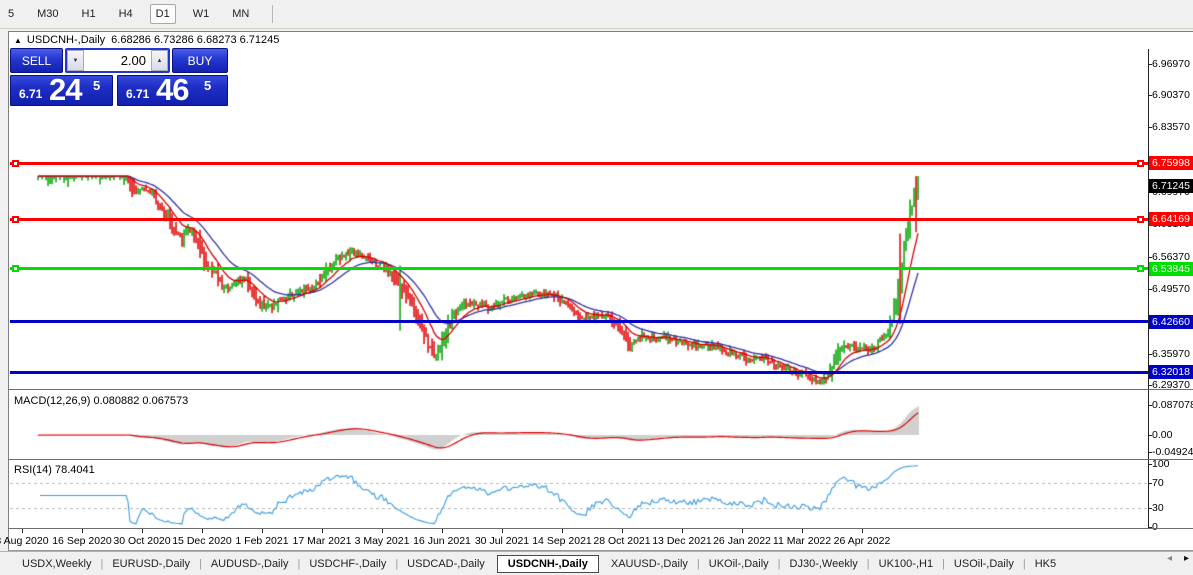 The height and width of the screenshot is (575, 1193). I want to click on tab-hk5: HK5, so click(1045, 564).